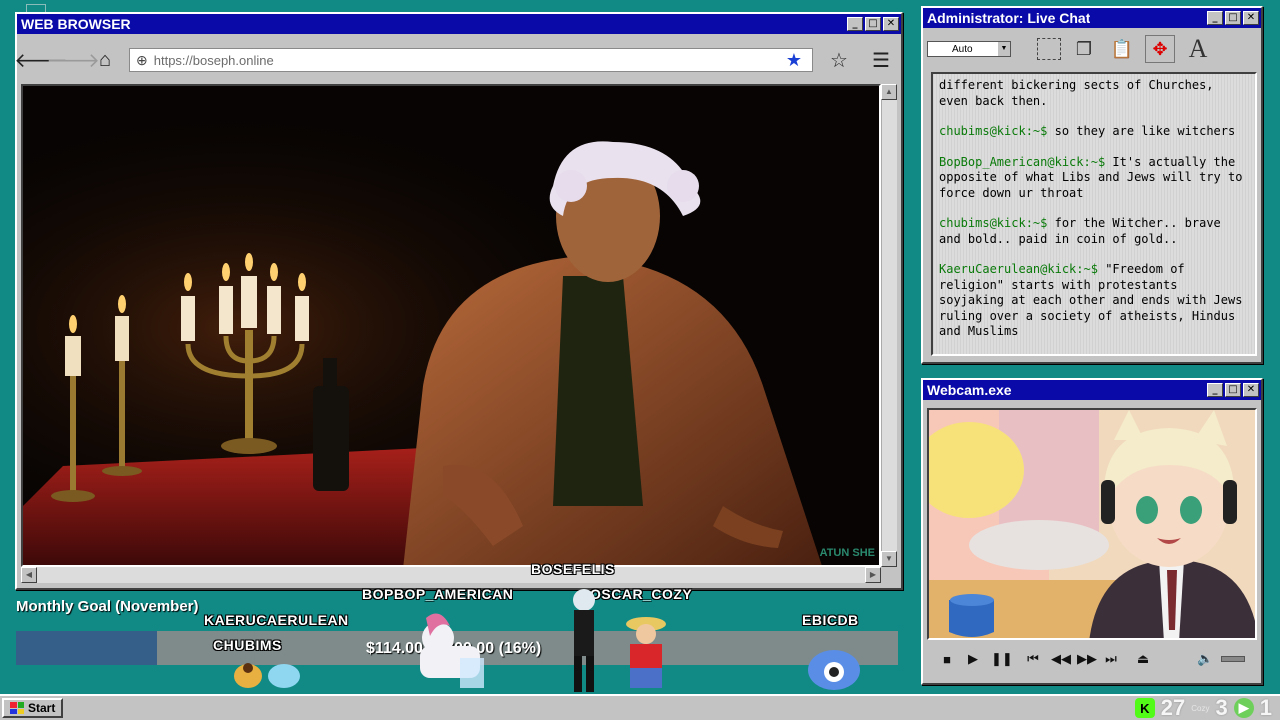 The height and width of the screenshot is (720, 1280). Describe the element at coordinates (1061, 659) in the screenshot. I see `rewind-icon: ◀◀` at that location.